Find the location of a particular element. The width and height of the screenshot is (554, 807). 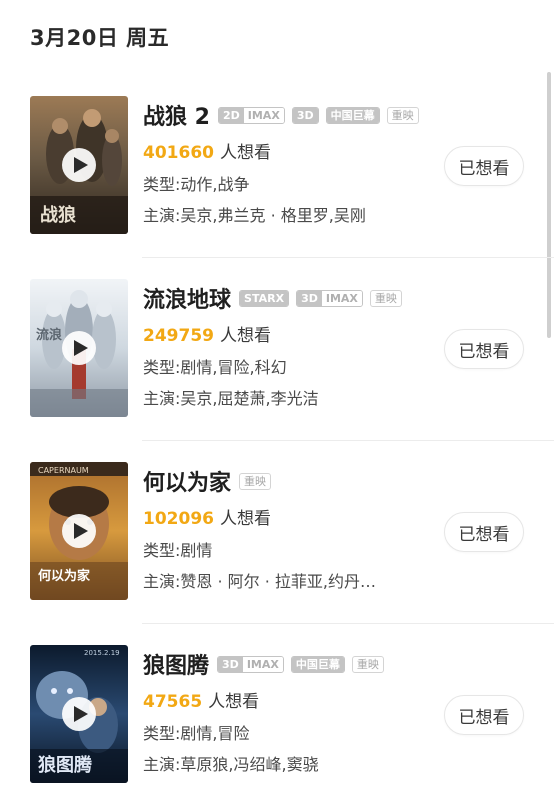

format-badge-3d: 3D is located at coordinates (305, 115).